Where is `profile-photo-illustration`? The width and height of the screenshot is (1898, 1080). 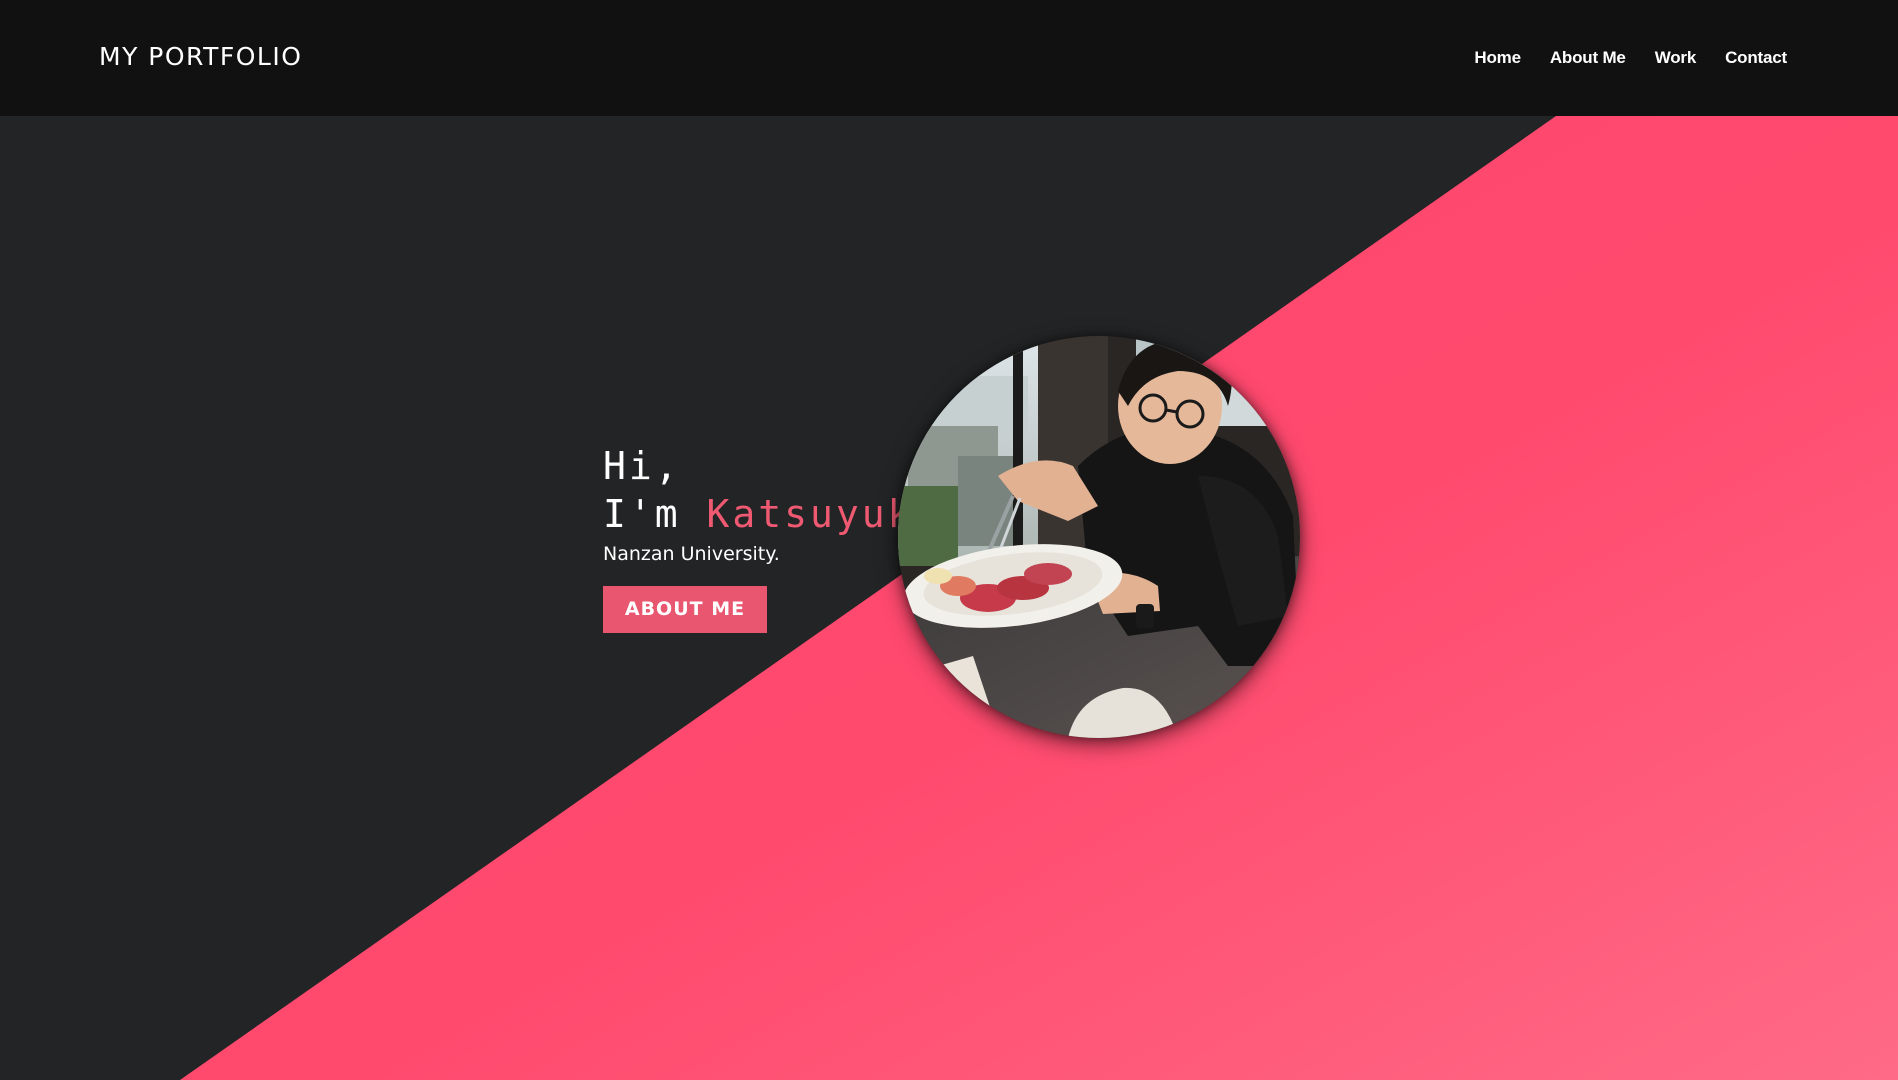 profile-photo-illustration is located at coordinates (1099, 537).